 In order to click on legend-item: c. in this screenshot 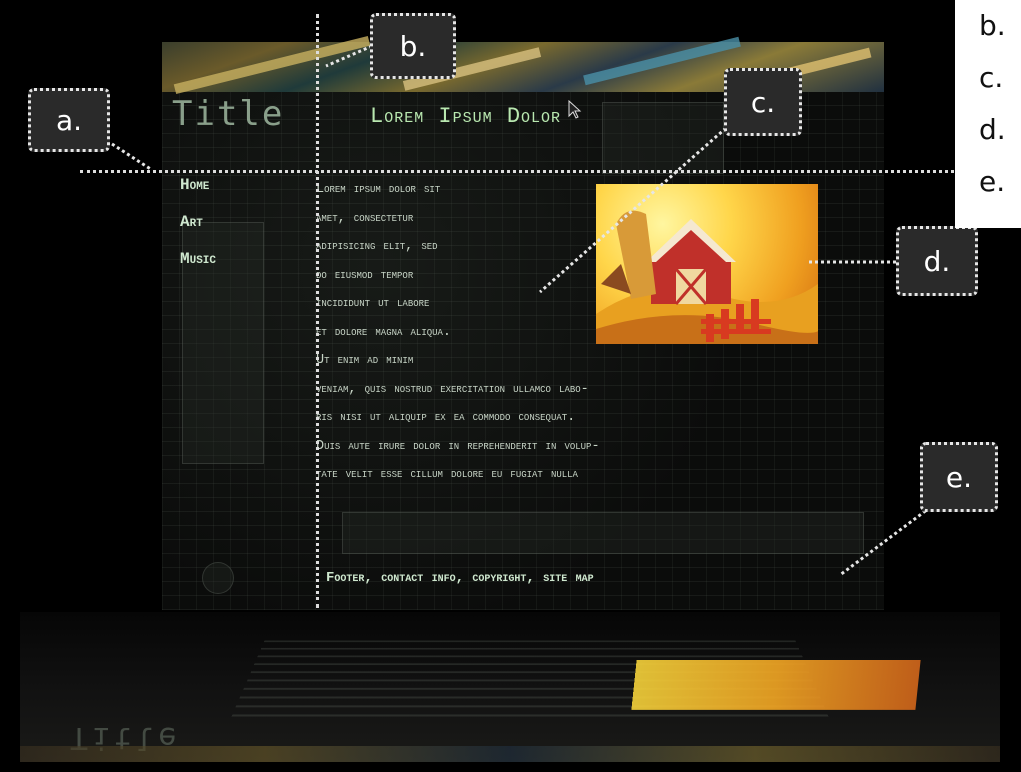, I will do `click(991, 77)`.